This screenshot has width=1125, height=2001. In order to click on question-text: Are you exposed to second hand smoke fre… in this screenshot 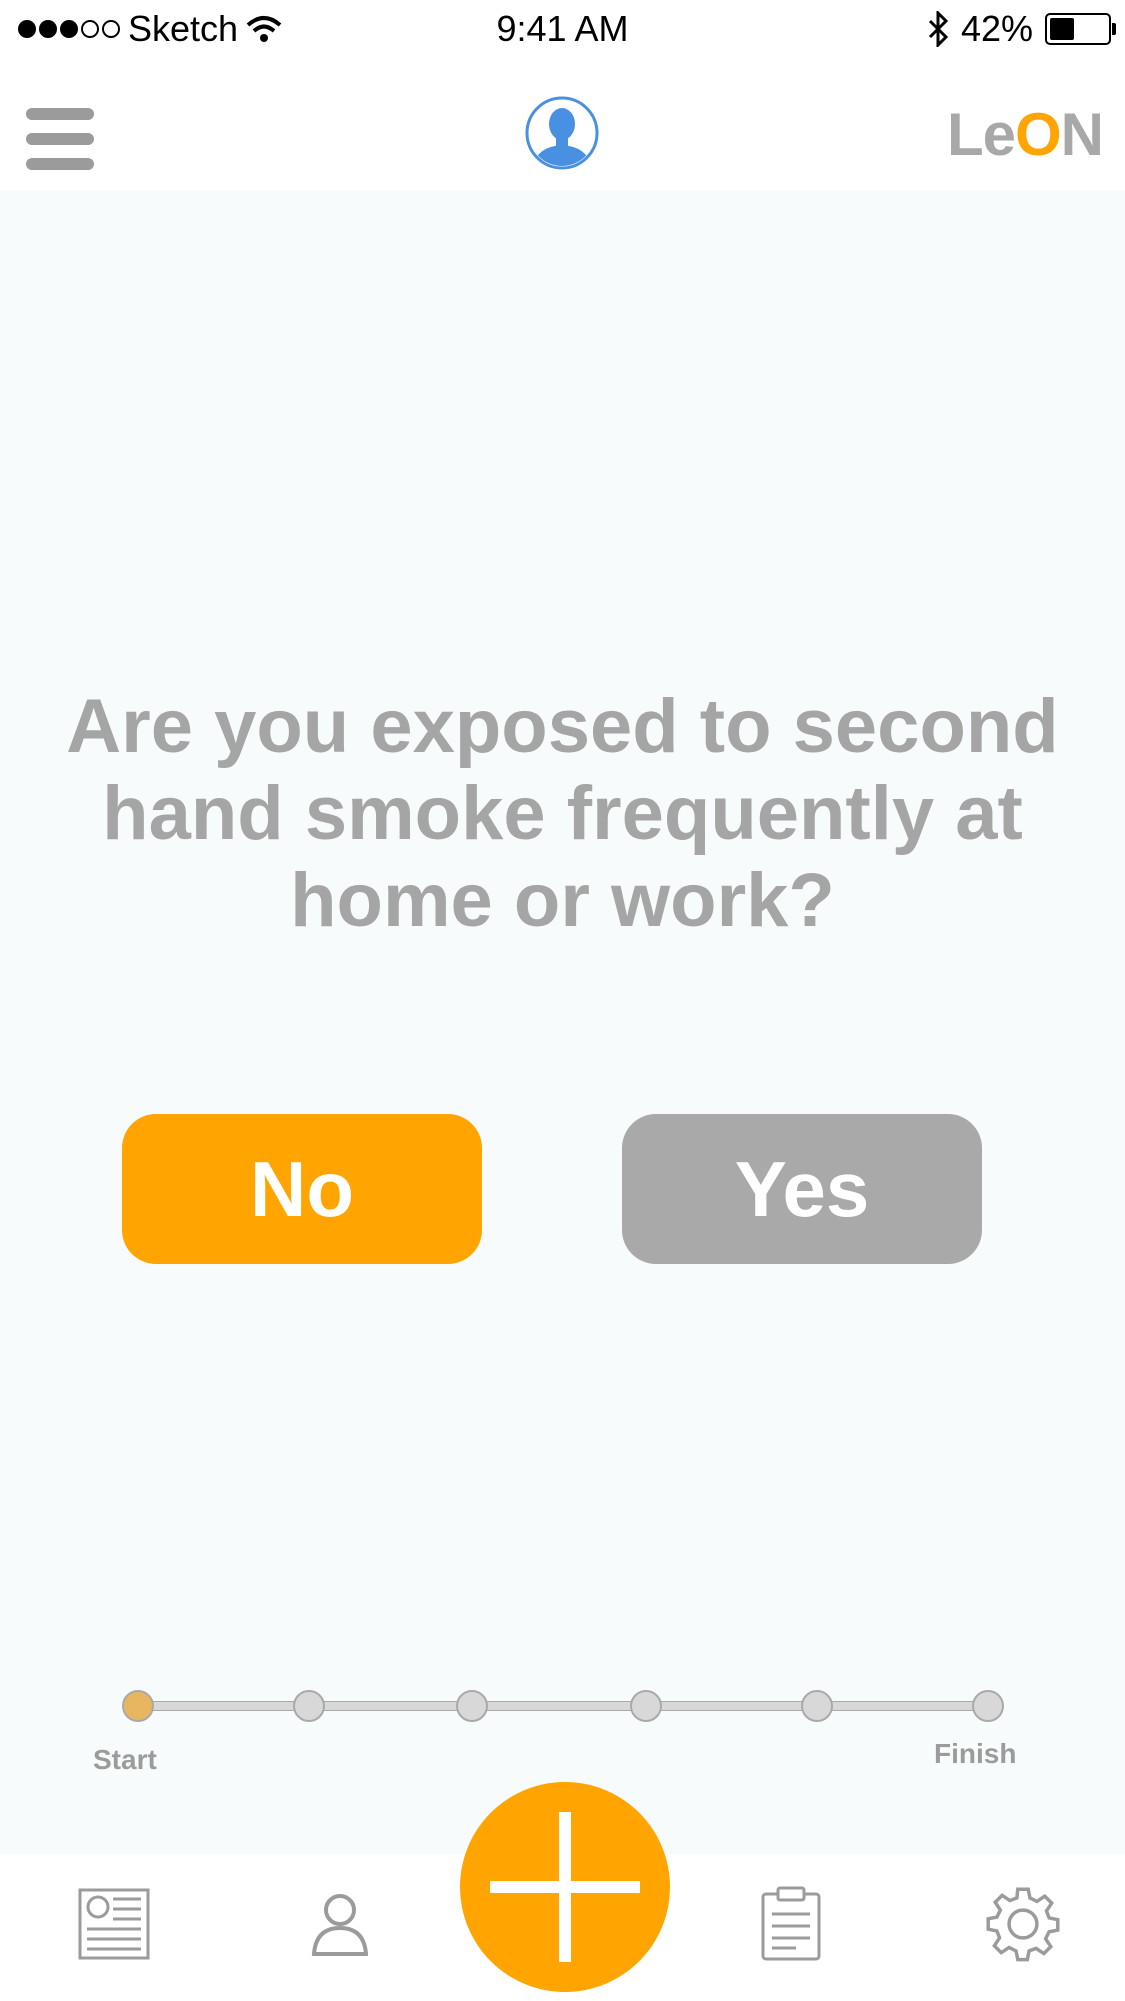, I will do `click(562, 813)`.